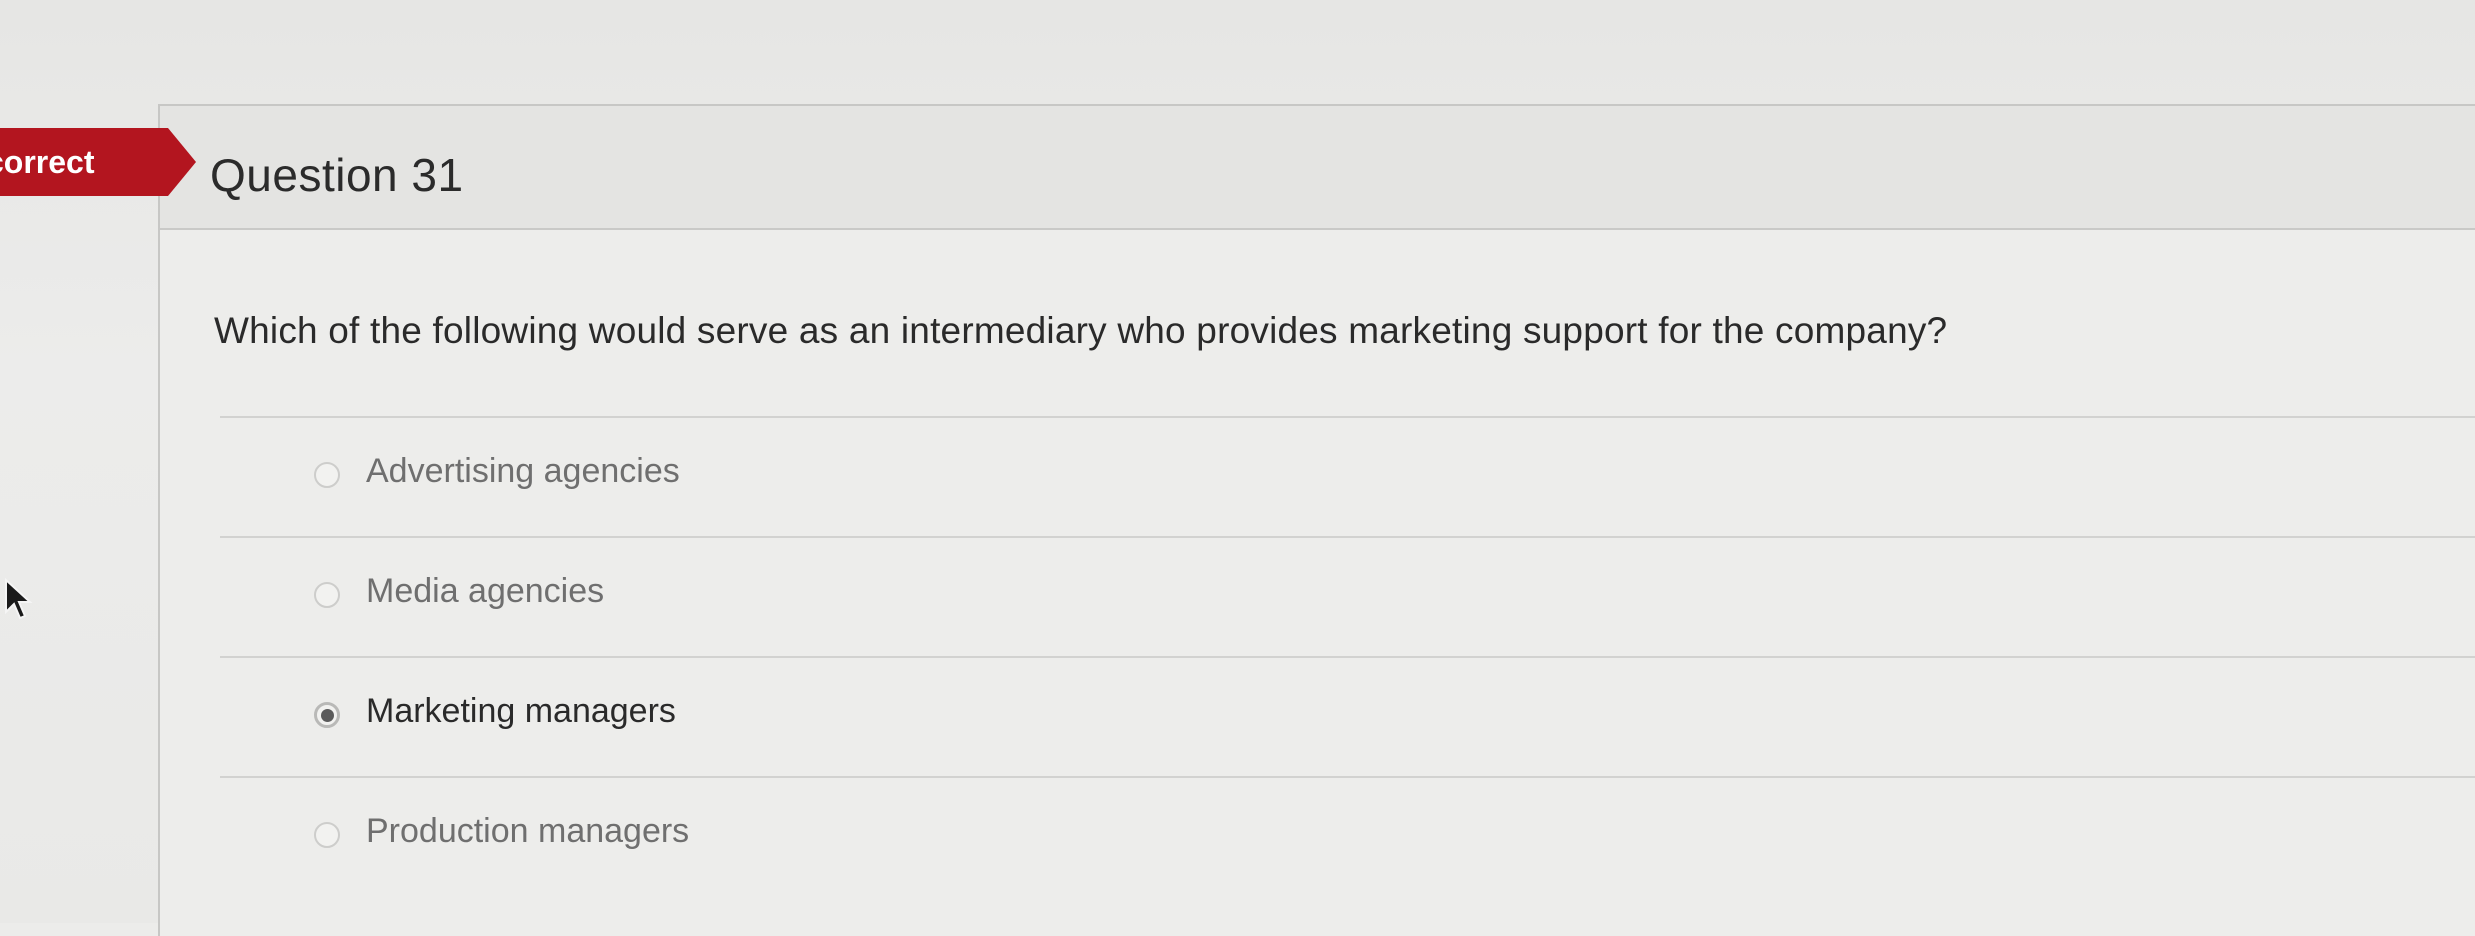 The width and height of the screenshot is (2475, 936). Describe the element at coordinates (1347, 476) in the screenshot. I see `answer-option-advertising-agencies: Advertising agencies` at that location.